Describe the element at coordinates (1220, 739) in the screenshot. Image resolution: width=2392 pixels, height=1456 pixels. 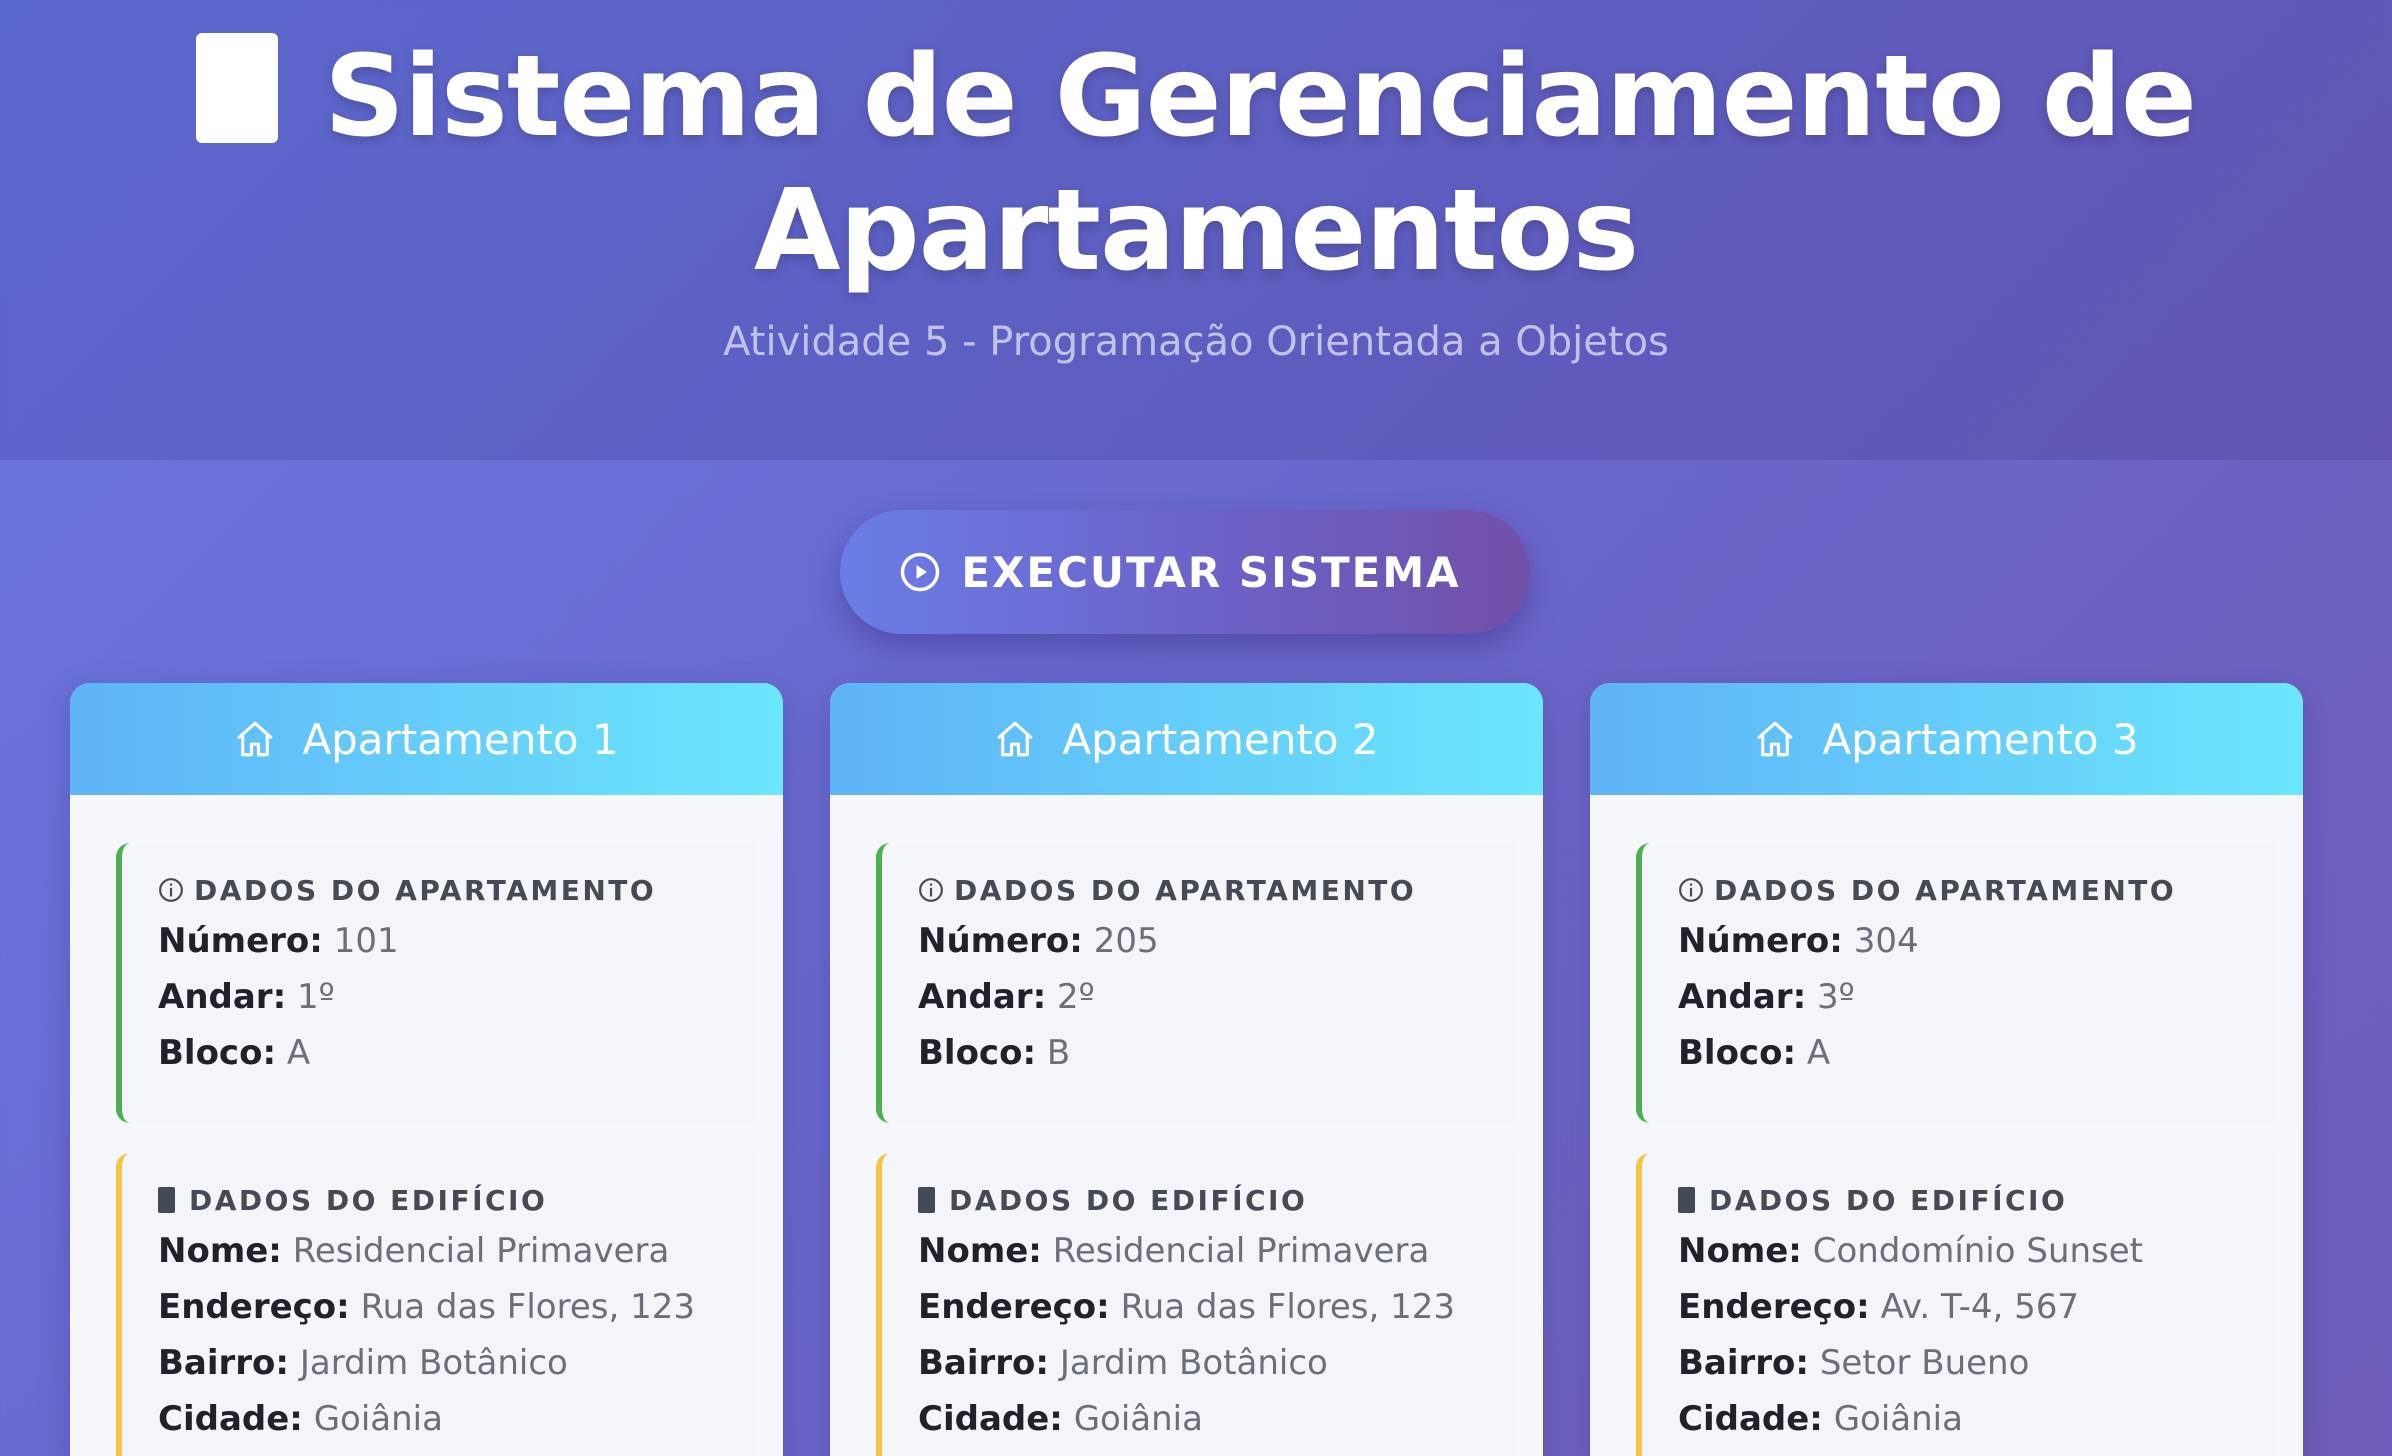
I see `apartment-card-title: Apartamento 2` at that location.